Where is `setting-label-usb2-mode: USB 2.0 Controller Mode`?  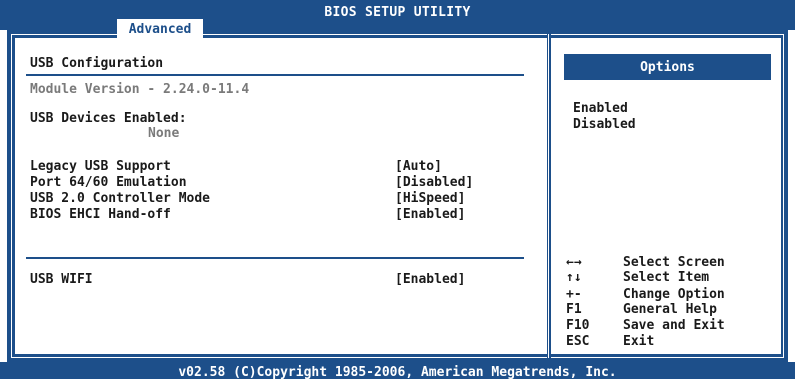
setting-label-usb2-mode: USB 2.0 Controller Mode is located at coordinates (120, 198).